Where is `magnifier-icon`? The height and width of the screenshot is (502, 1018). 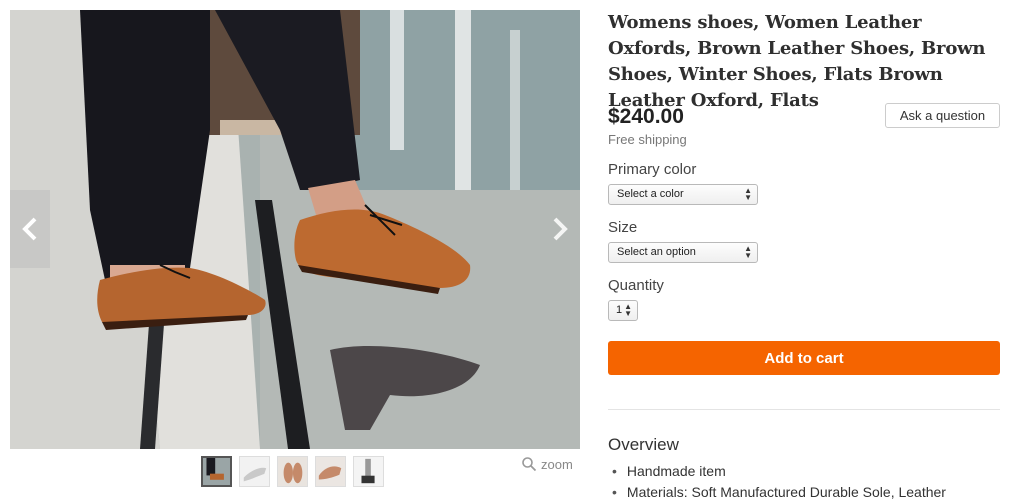 magnifier-icon is located at coordinates (529, 464).